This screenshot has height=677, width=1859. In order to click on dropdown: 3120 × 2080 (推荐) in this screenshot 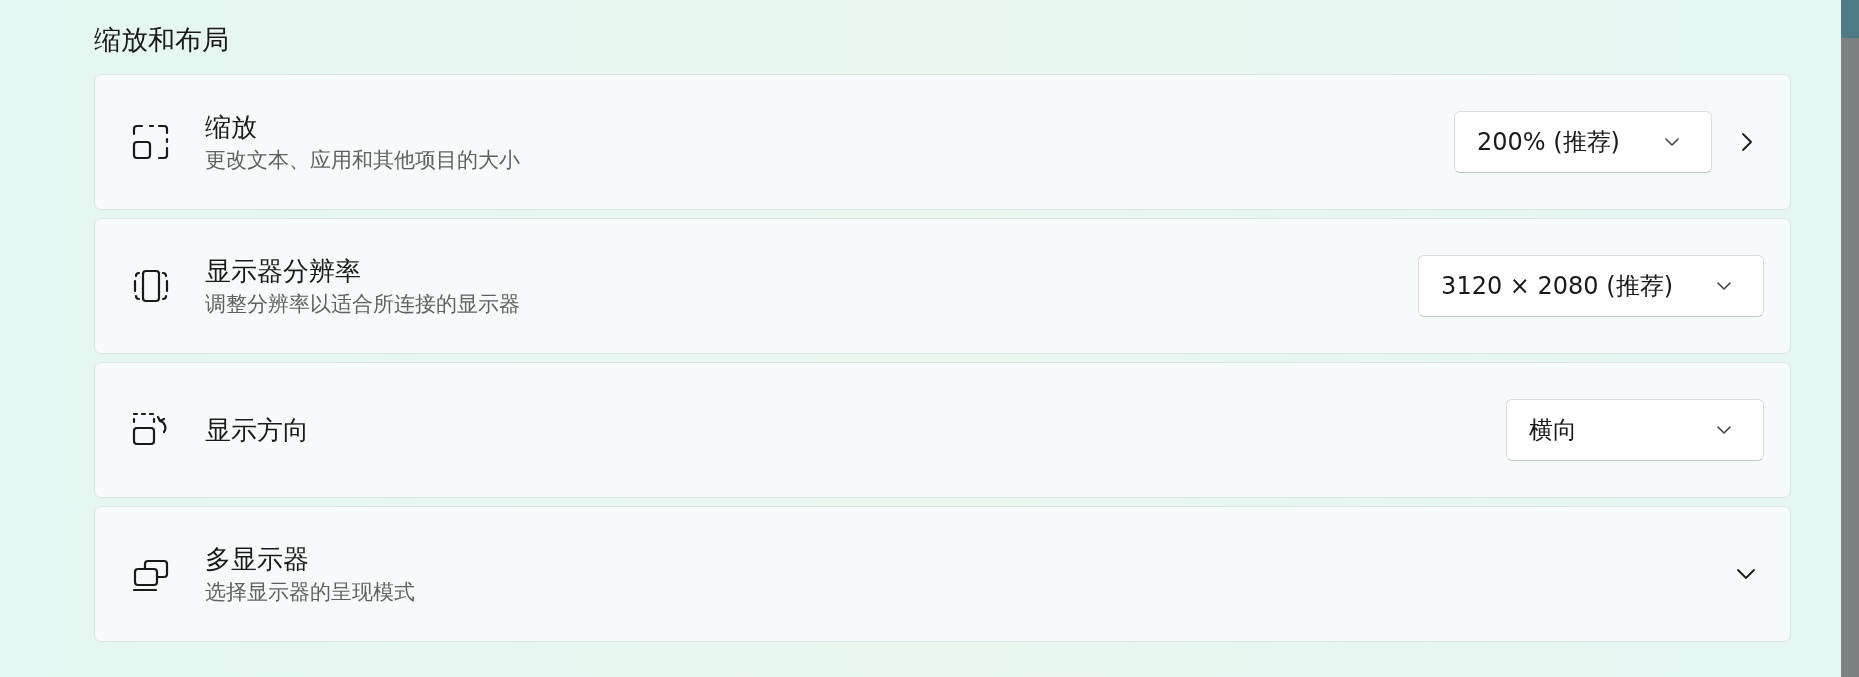, I will do `click(1591, 286)`.